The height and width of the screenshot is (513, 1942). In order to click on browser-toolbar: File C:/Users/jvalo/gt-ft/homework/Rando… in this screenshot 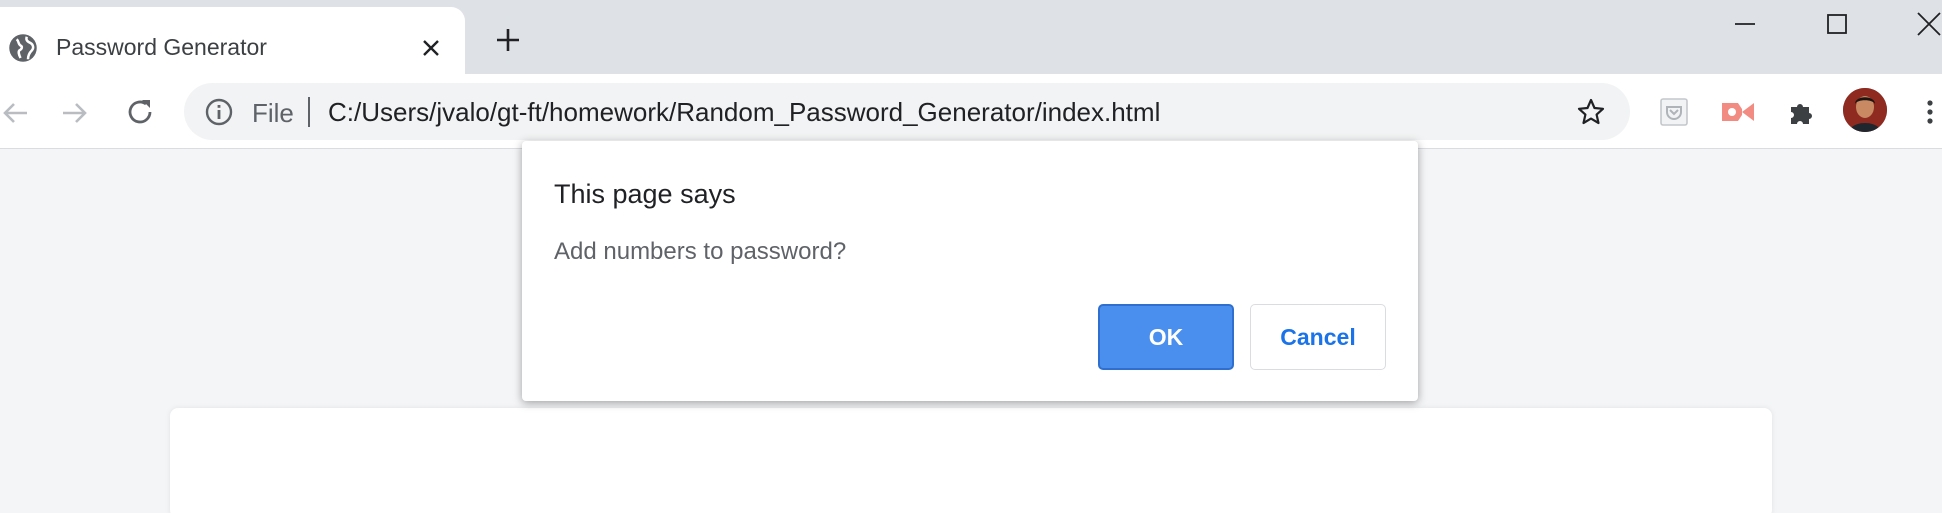, I will do `click(971, 111)`.